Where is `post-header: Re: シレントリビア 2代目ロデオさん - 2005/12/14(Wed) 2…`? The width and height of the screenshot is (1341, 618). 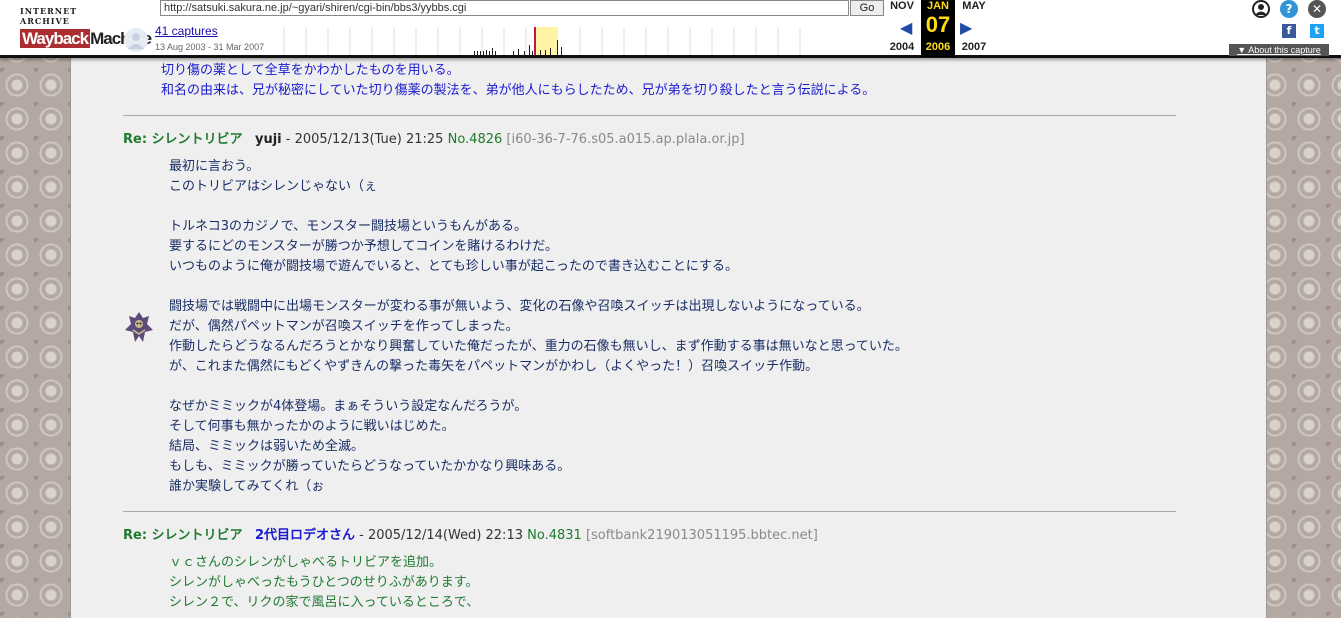
post-header: Re: シレントリビア 2代目ロデオさん - 2005/12/14(Wed) 2… is located at coordinates (470, 533).